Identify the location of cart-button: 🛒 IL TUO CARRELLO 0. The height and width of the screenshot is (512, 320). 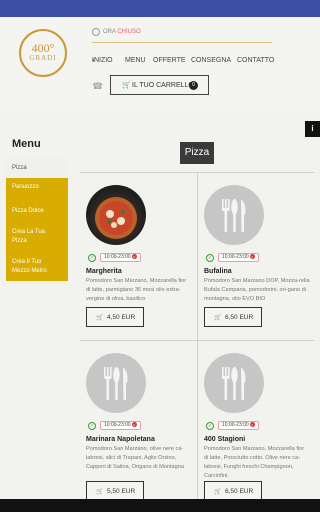
(159, 85).